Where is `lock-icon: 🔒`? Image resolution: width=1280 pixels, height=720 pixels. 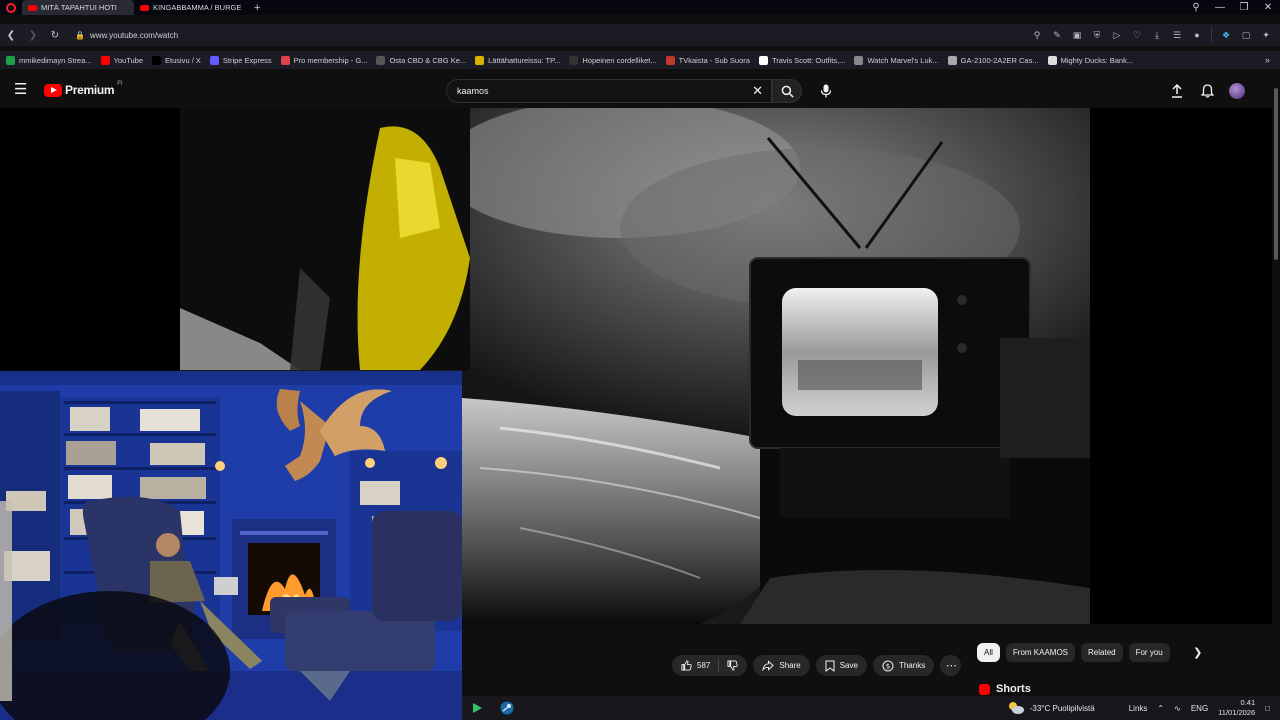 lock-icon: 🔒 is located at coordinates (80, 35).